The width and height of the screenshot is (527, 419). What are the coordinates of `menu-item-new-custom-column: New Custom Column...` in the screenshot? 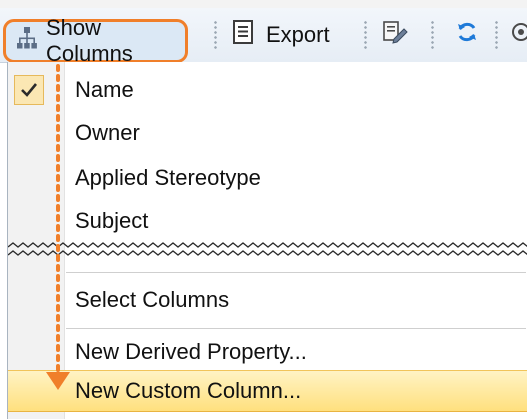 It's located at (267, 391).